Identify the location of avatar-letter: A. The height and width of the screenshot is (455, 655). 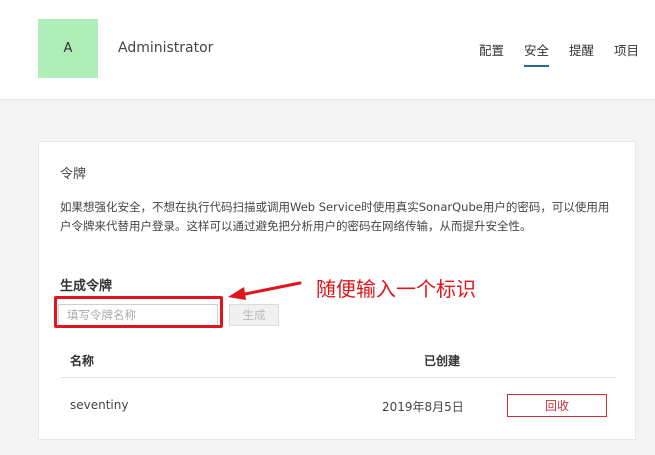
(68, 48).